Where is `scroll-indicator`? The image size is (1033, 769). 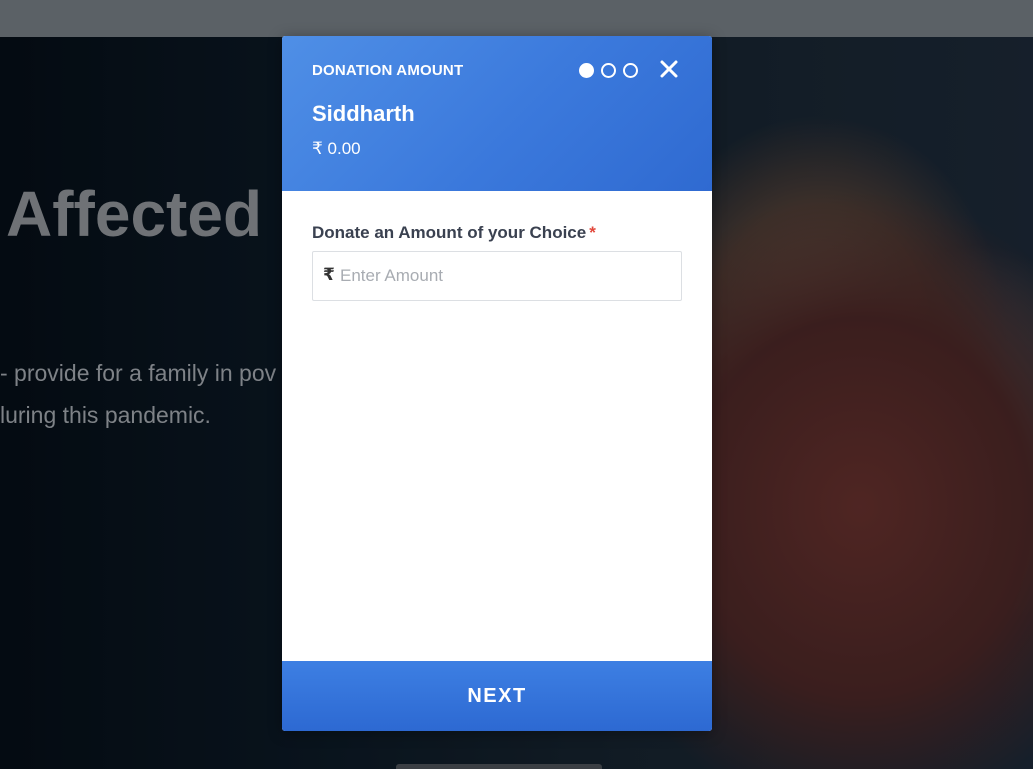
scroll-indicator is located at coordinates (499, 766).